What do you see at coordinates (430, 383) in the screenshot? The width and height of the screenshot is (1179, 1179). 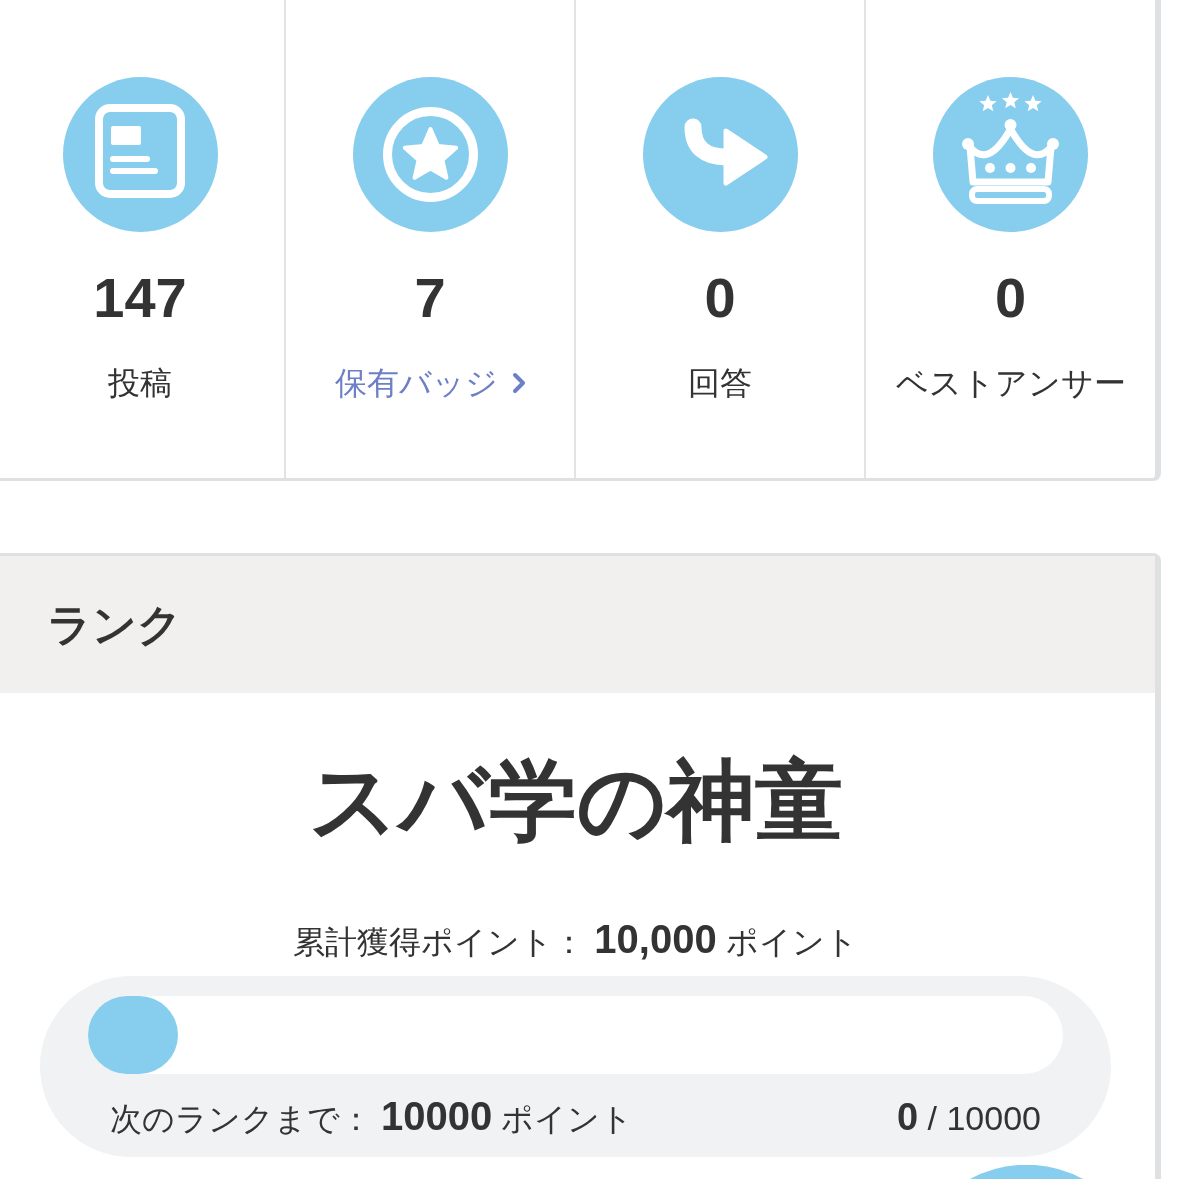 I see `badges-link: 保有バッジ` at bounding box center [430, 383].